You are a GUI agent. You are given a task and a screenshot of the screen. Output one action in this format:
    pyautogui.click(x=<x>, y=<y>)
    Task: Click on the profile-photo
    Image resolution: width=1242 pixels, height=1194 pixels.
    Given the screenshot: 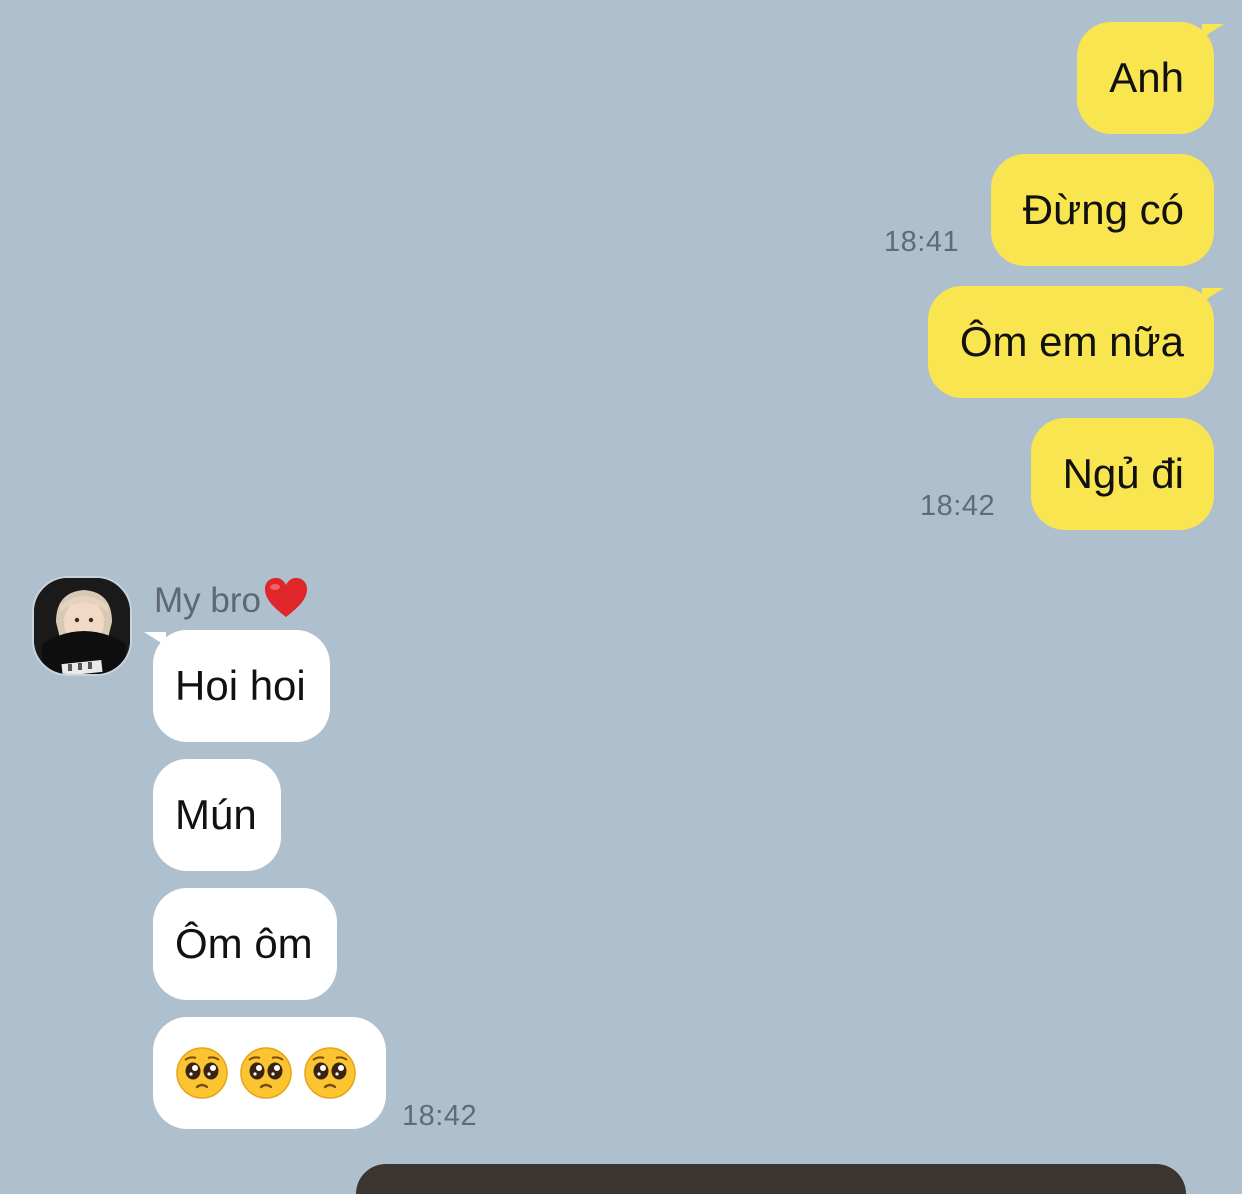 What is the action you would take?
    pyautogui.click(x=82, y=626)
    